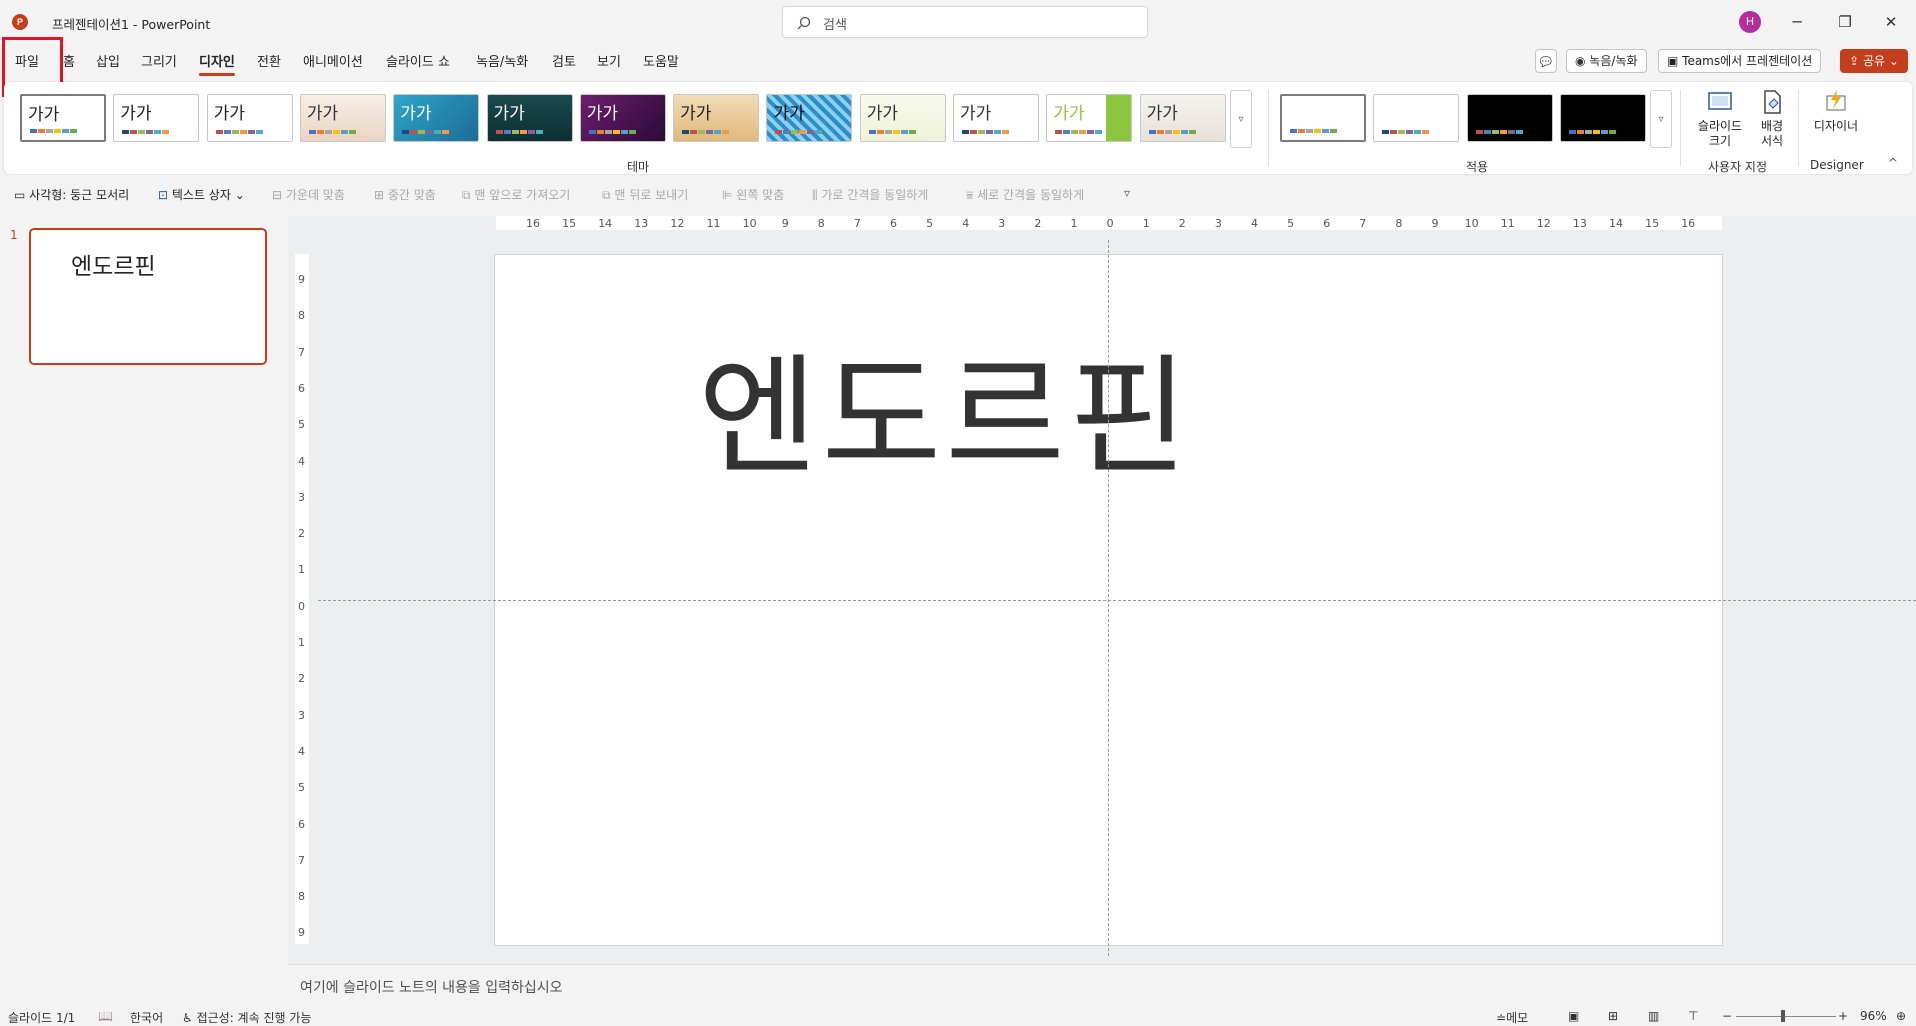  Describe the element at coordinates (1720, 118) in the screenshot. I see `slide-size-button: 슬라이드 크기` at that location.